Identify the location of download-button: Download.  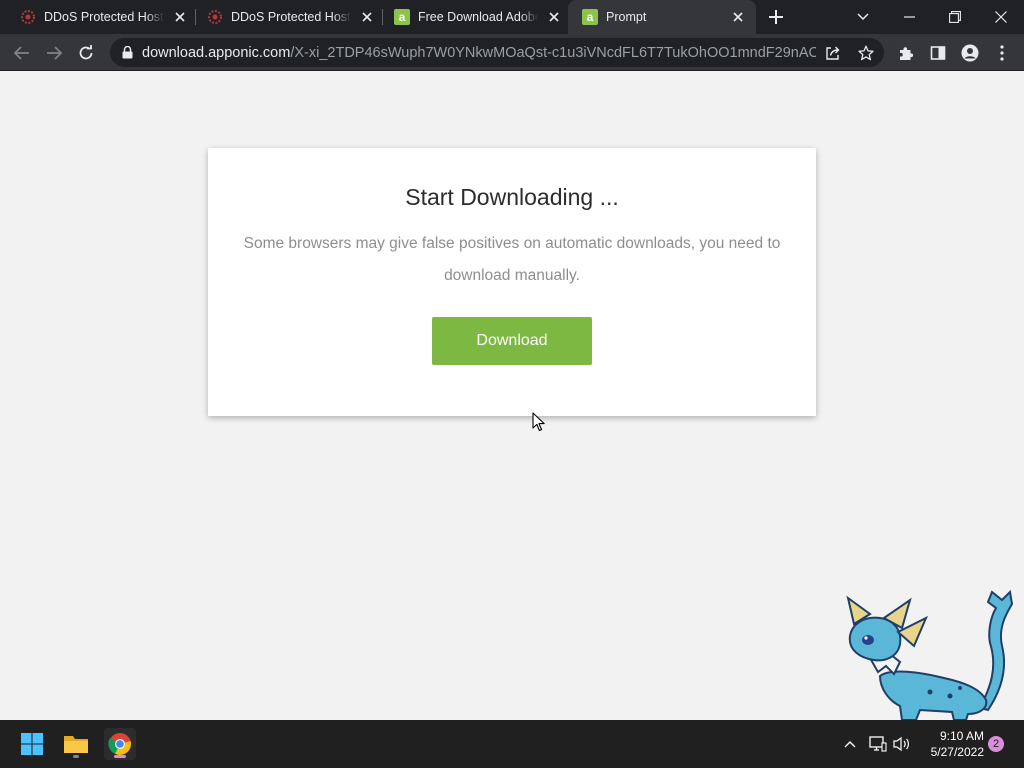
(512, 341).